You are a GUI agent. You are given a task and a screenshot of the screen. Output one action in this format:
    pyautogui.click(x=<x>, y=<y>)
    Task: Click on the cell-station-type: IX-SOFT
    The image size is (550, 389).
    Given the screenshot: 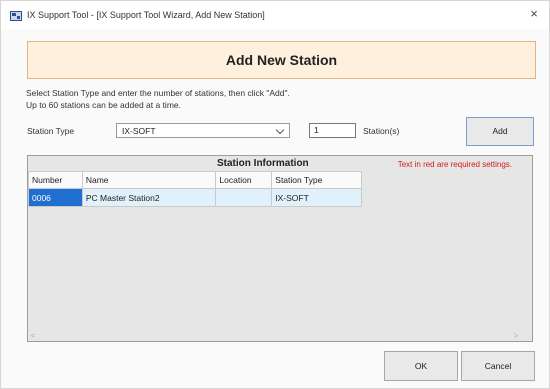 What is the action you would take?
    pyautogui.click(x=316, y=197)
    